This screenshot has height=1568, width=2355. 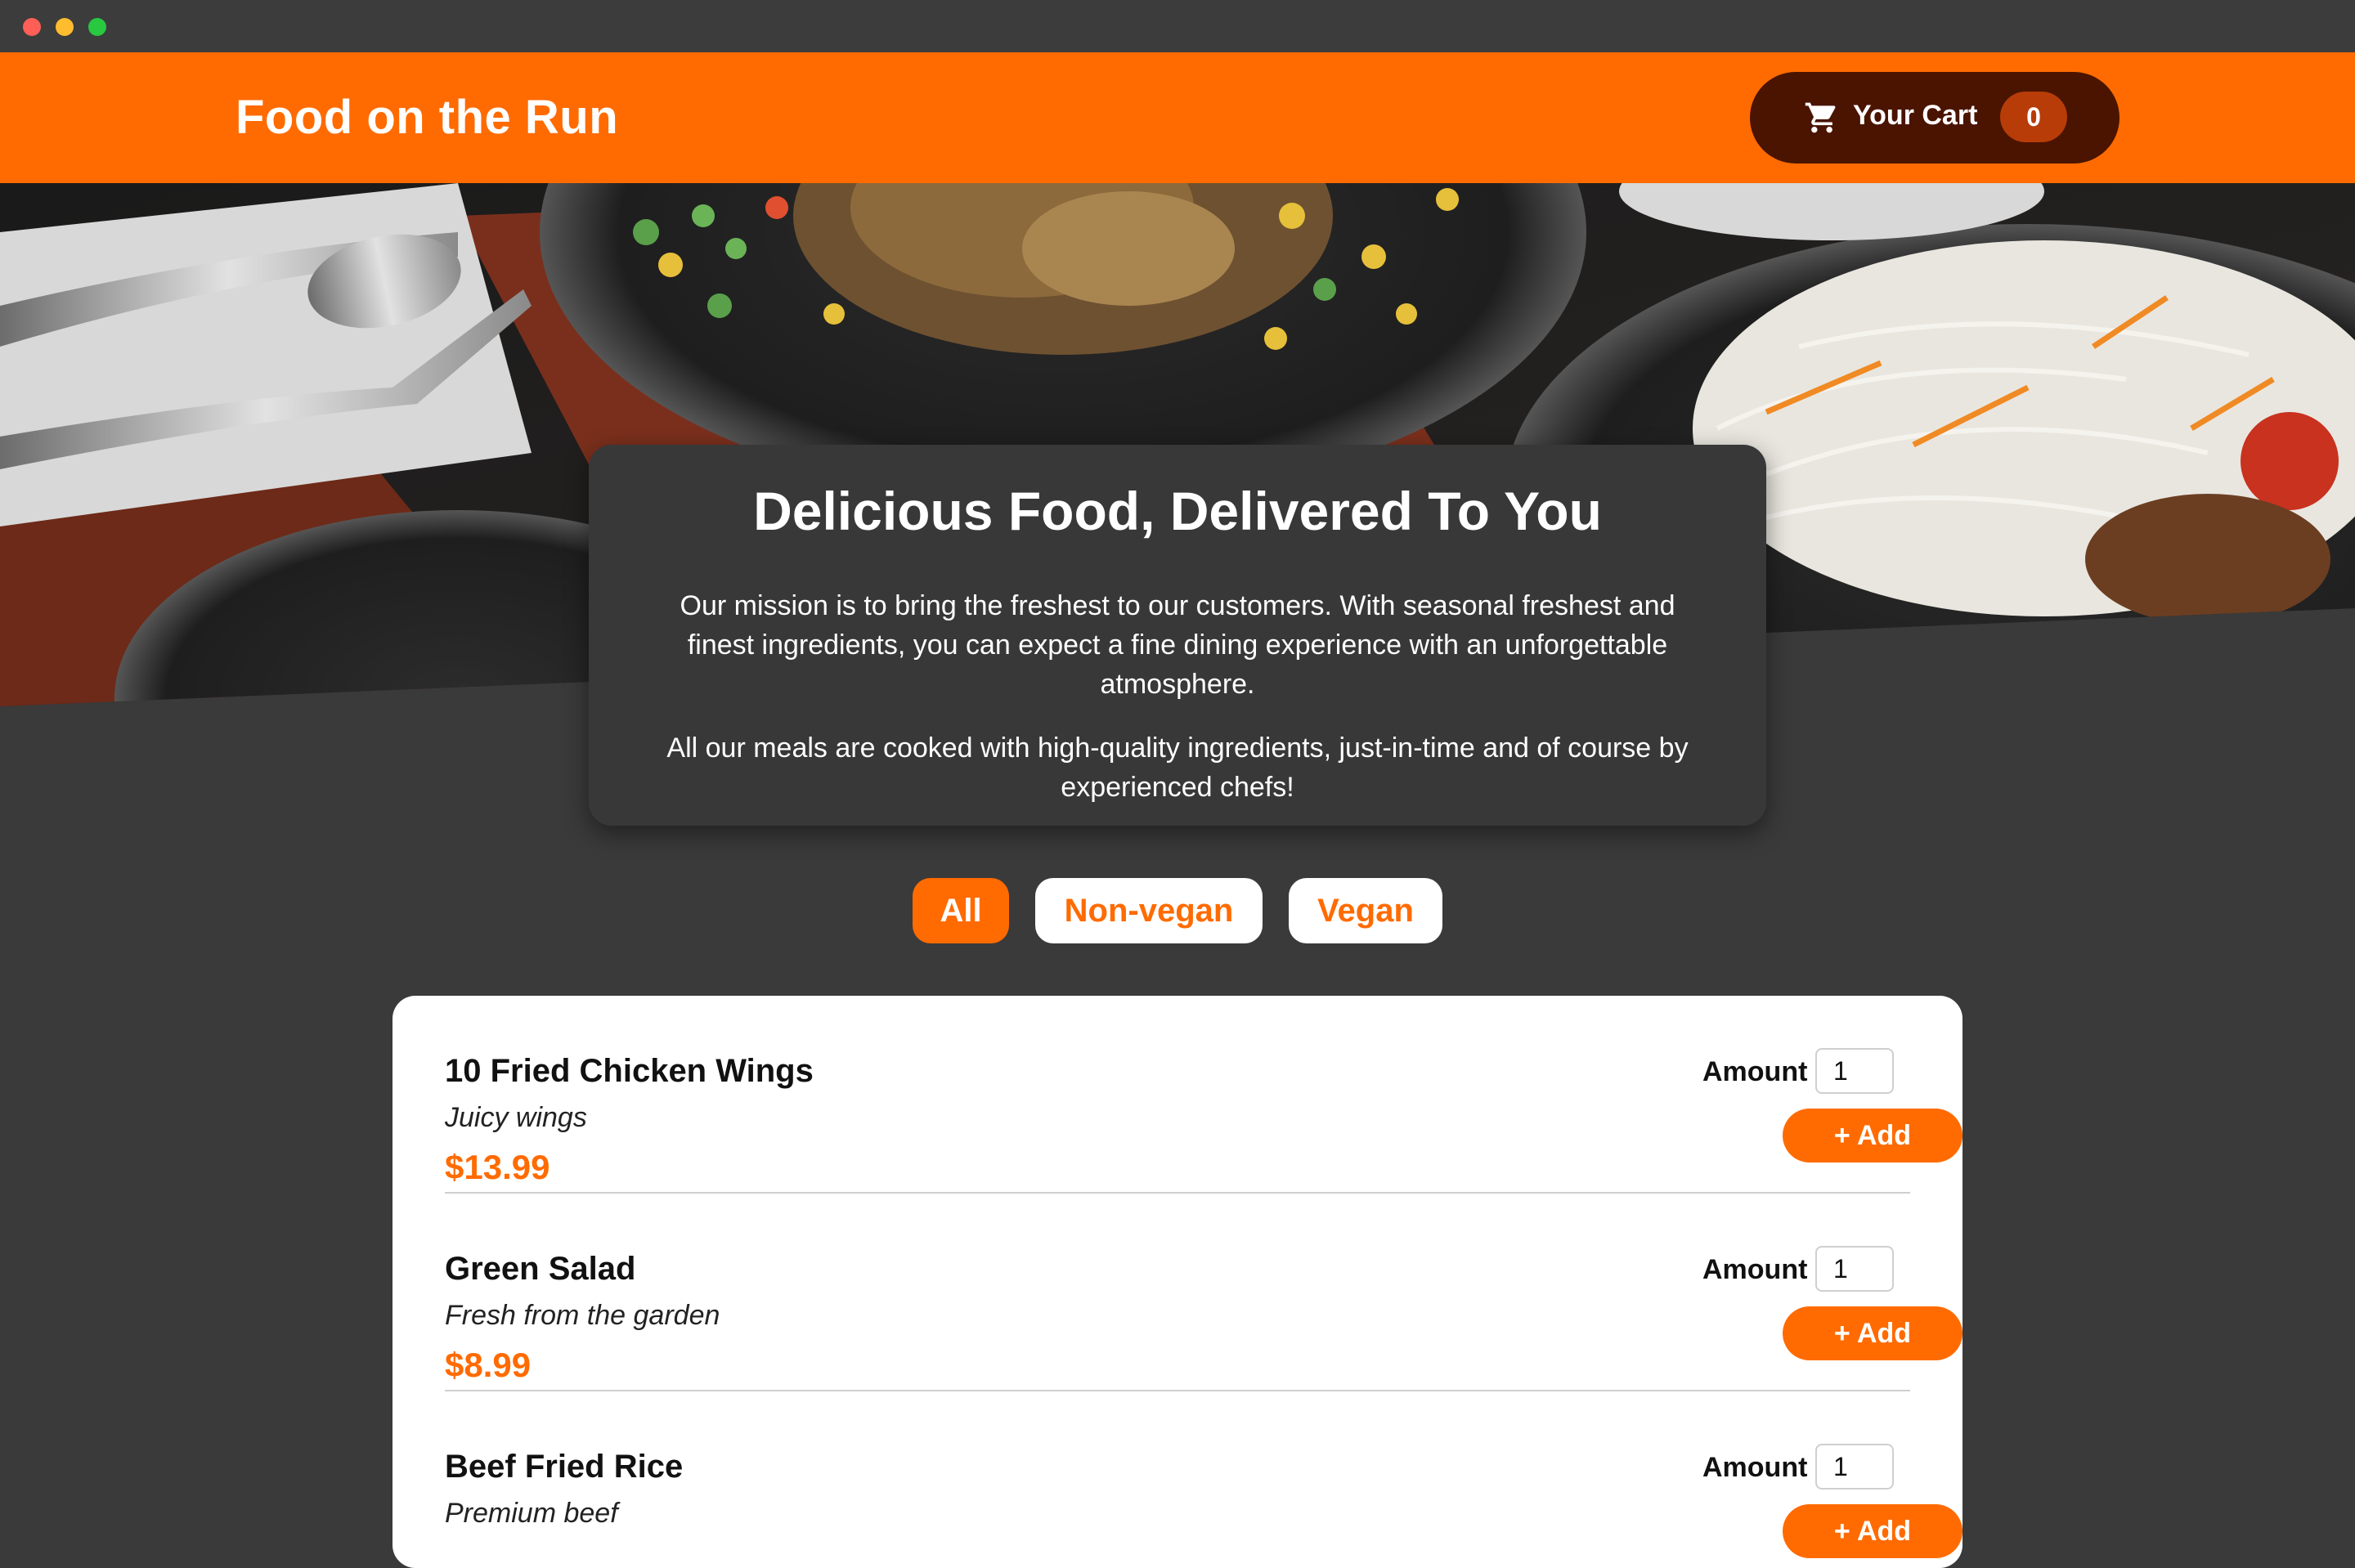 I want to click on cart-button: Your Cart 0, so click(x=1935, y=118).